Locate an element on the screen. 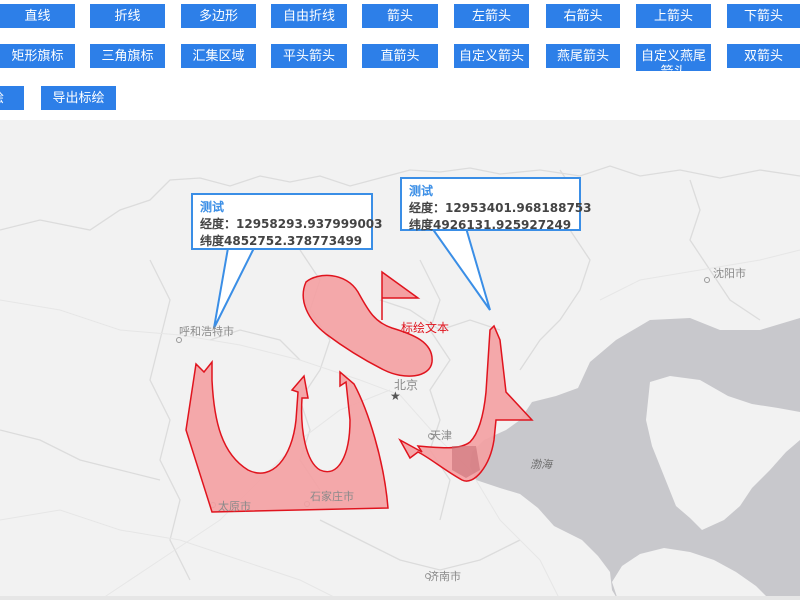 This screenshot has height=600, width=800. up-arrow-button: 上箭头 is located at coordinates (673, 16).